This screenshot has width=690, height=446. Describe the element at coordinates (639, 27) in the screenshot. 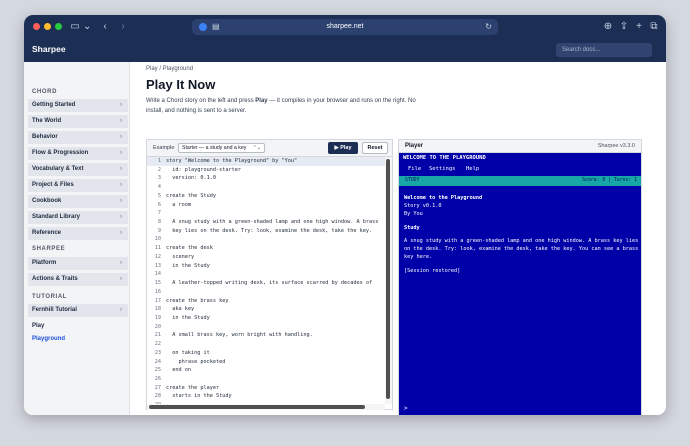

I see `new-tab-icon: +` at that location.